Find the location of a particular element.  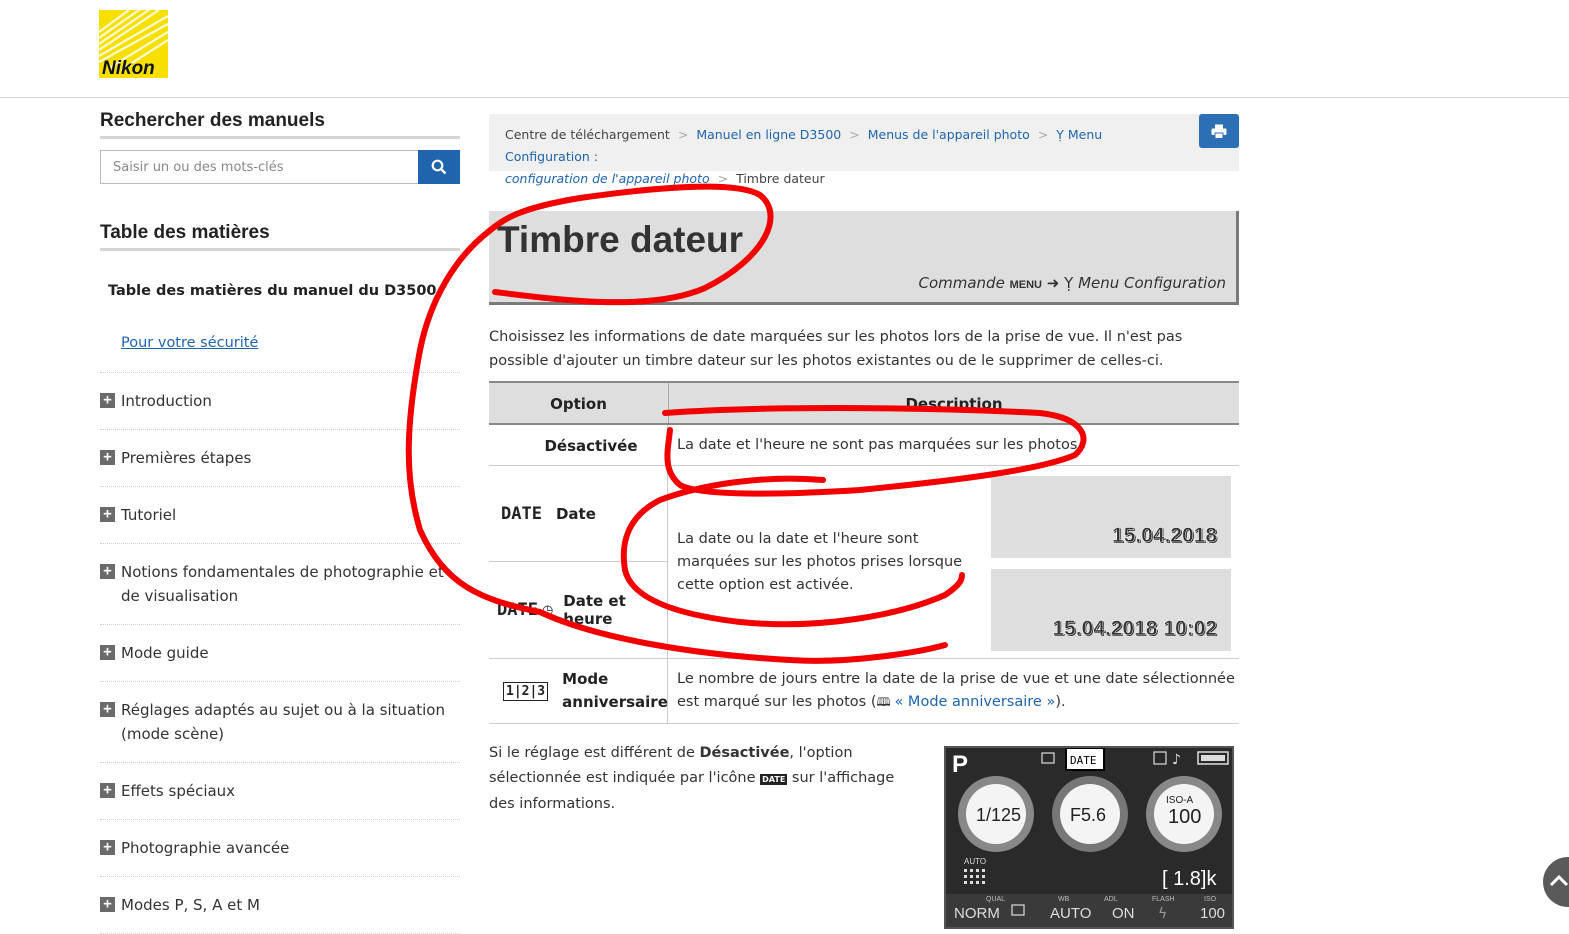

toc-item-modes-psam: + Modes P, S, A et M is located at coordinates (280, 905).